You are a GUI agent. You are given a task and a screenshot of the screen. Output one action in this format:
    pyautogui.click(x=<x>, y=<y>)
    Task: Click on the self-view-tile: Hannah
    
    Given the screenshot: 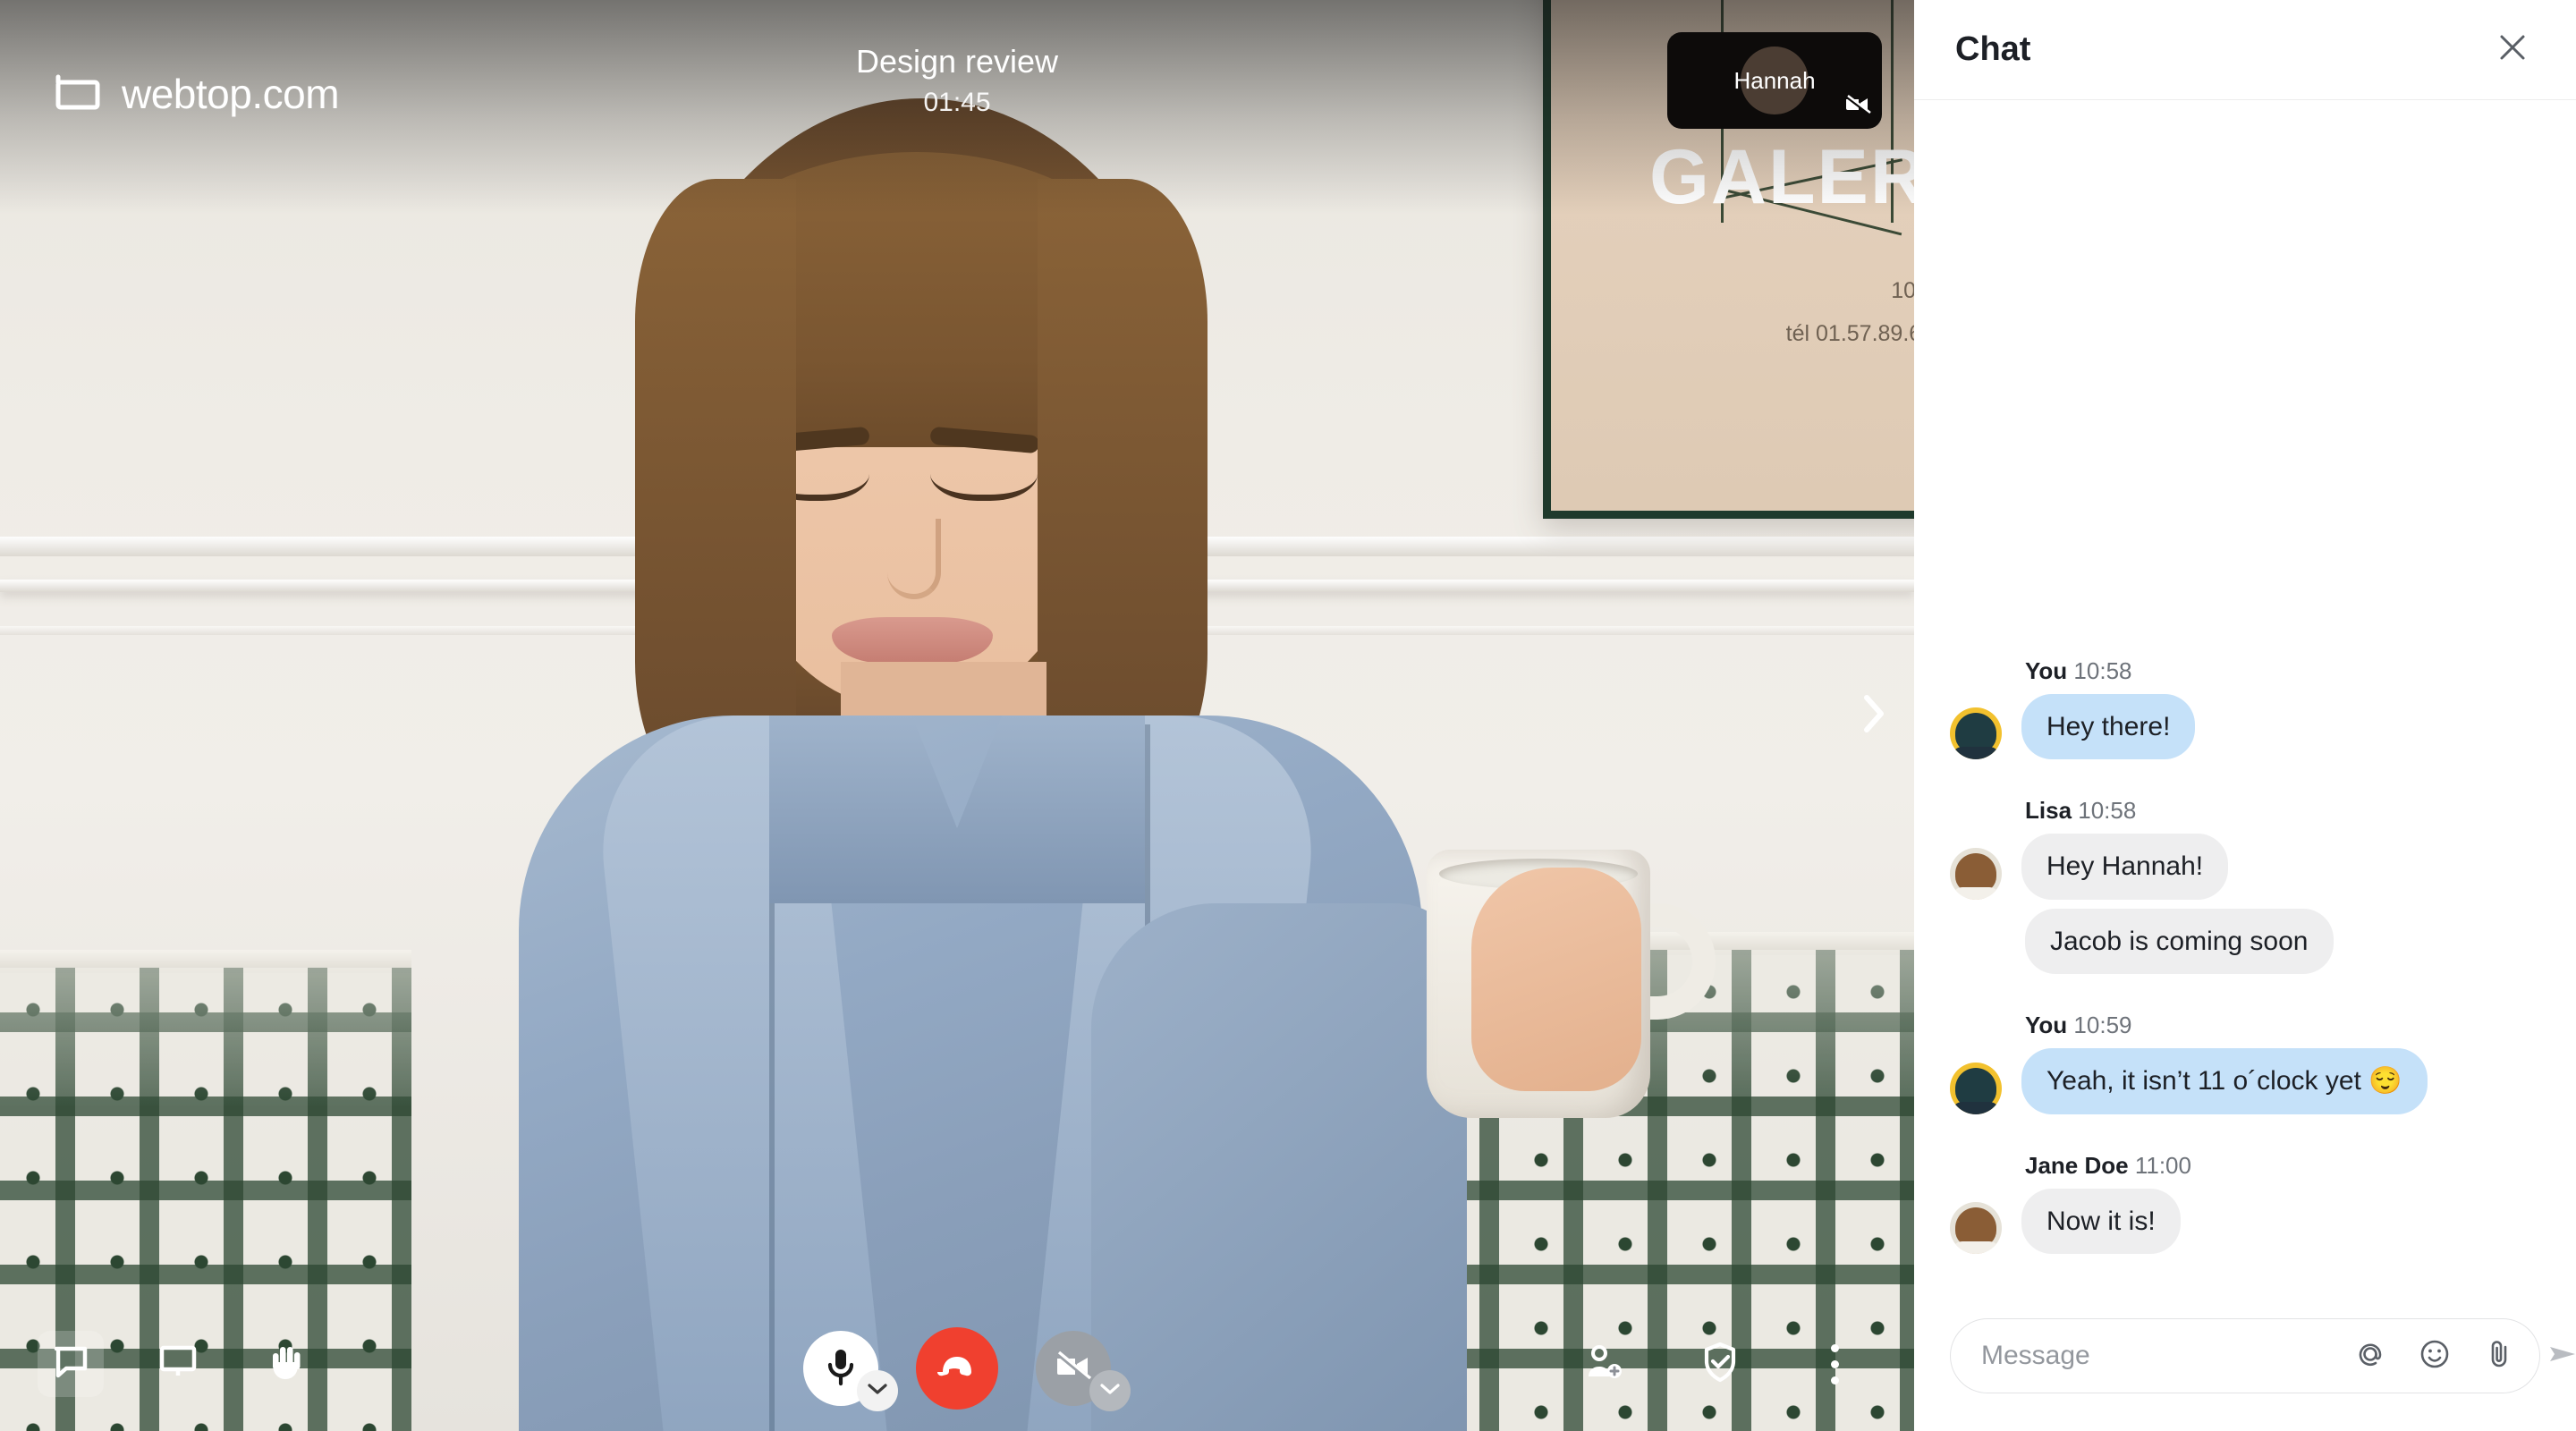 What is the action you would take?
    pyautogui.click(x=1774, y=80)
    